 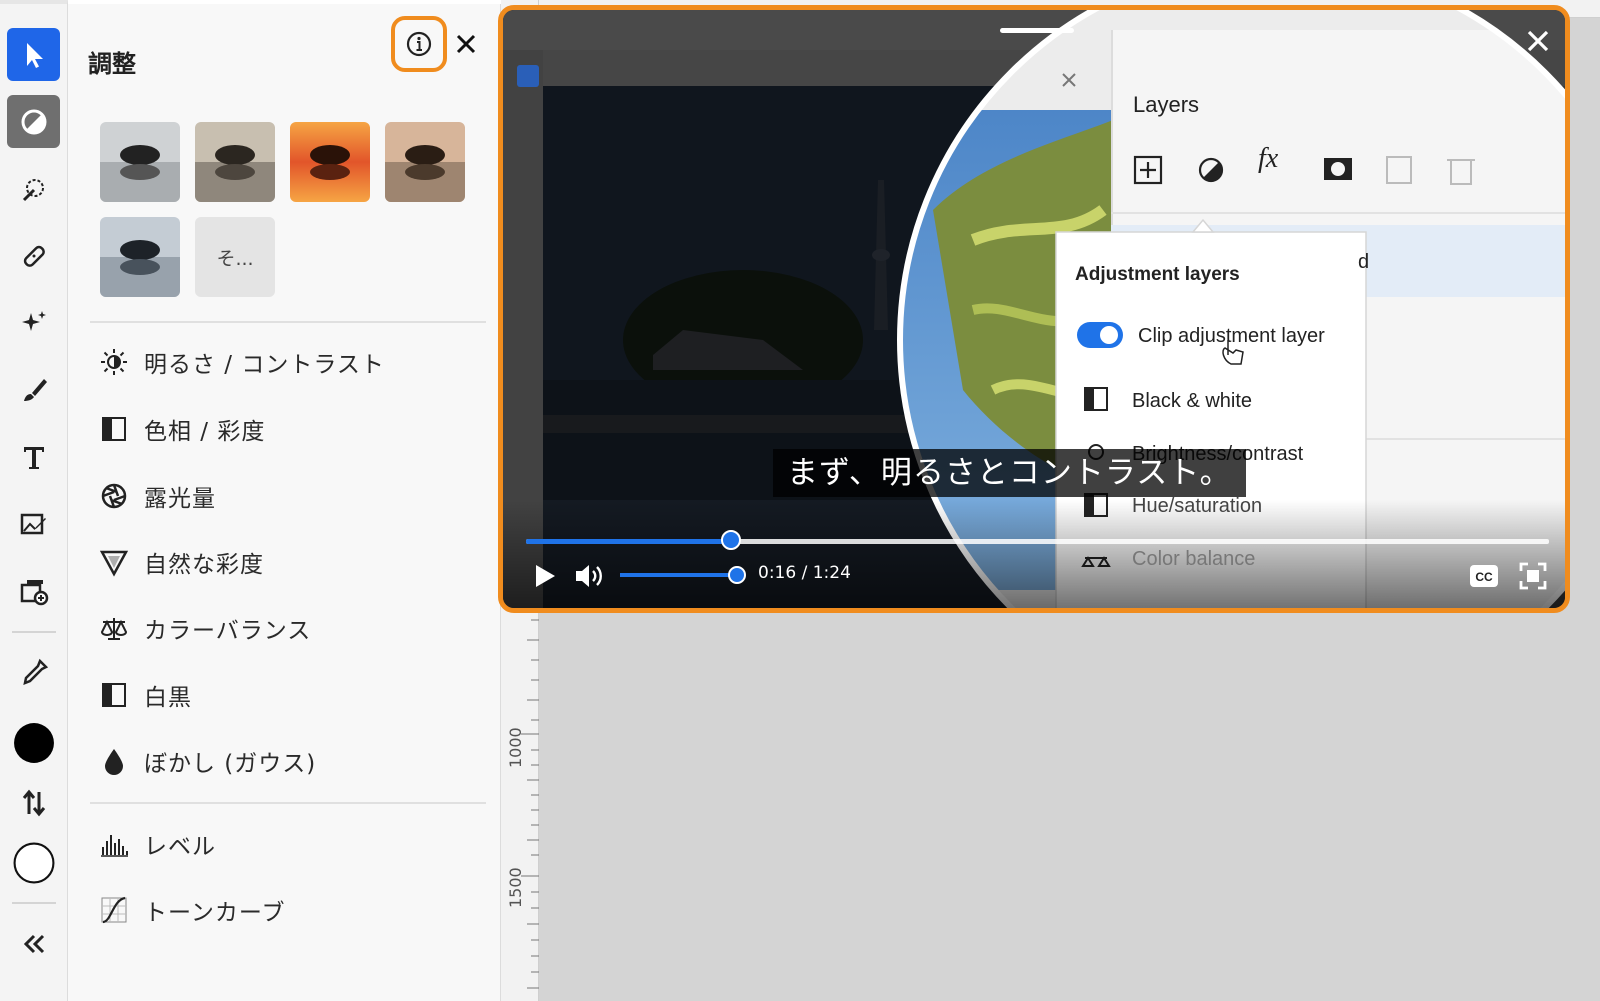 What do you see at coordinates (1192, 401) in the screenshot?
I see `popover-item: Black & white` at bounding box center [1192, 401].